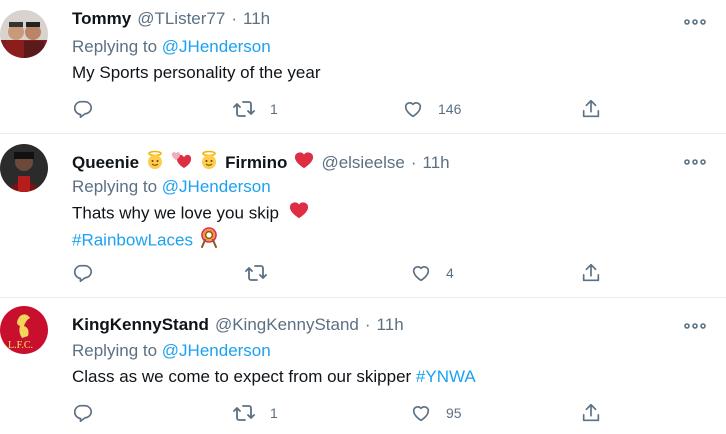 Image resolution: width=726 pixels, height=434 pixels. What do you see at coordinates (342, 110) in the screenshot?
I see `action-bar: 1 146` at bounding box center [342, 110].